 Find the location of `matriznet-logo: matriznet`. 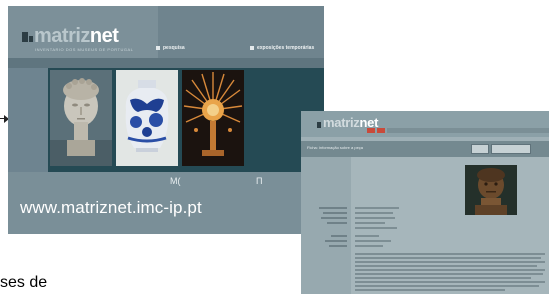

matriznet-logo: matriznet is located at coordinates (76, 36).